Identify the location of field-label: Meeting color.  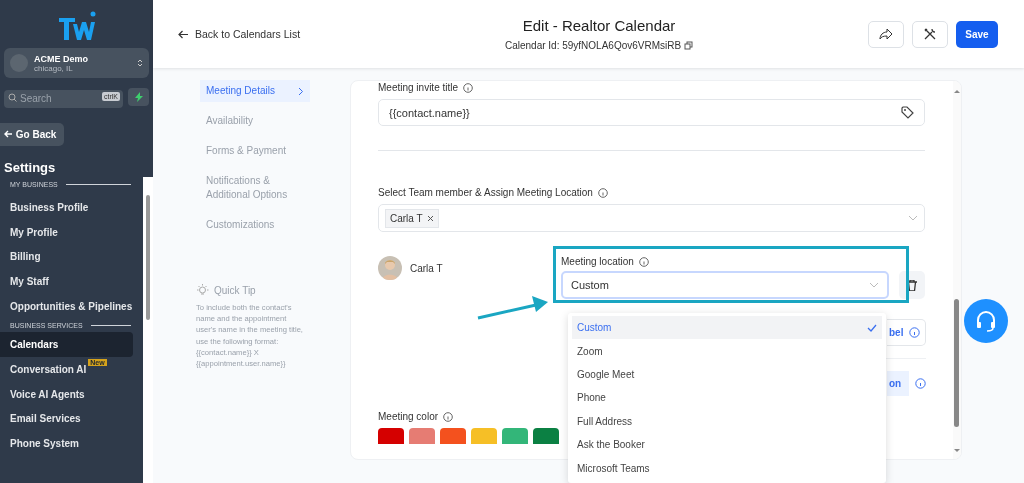
(408, 416).